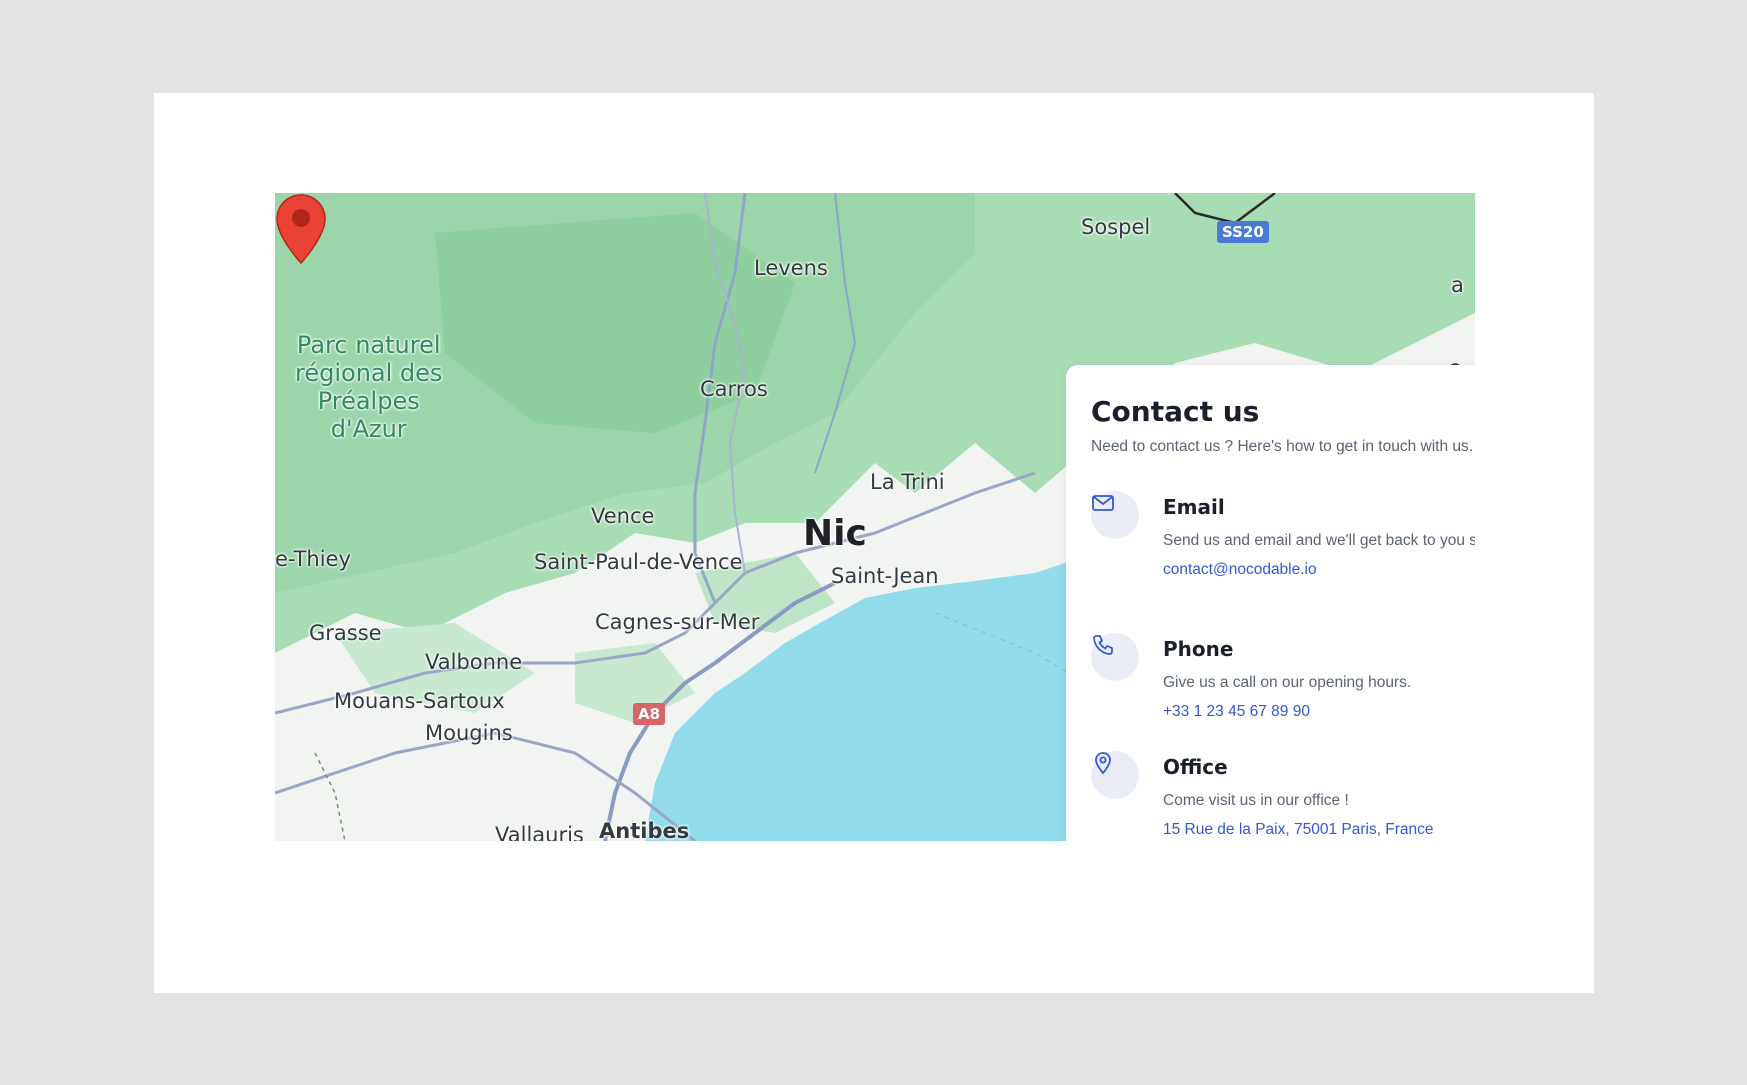 This screenshot has width=1747, height=1085. Describe the element at coordinates (1319, 830) in the screenshot. I see `office-link: 15 Rue de la Paix, 75001 Paris, France` at that location.